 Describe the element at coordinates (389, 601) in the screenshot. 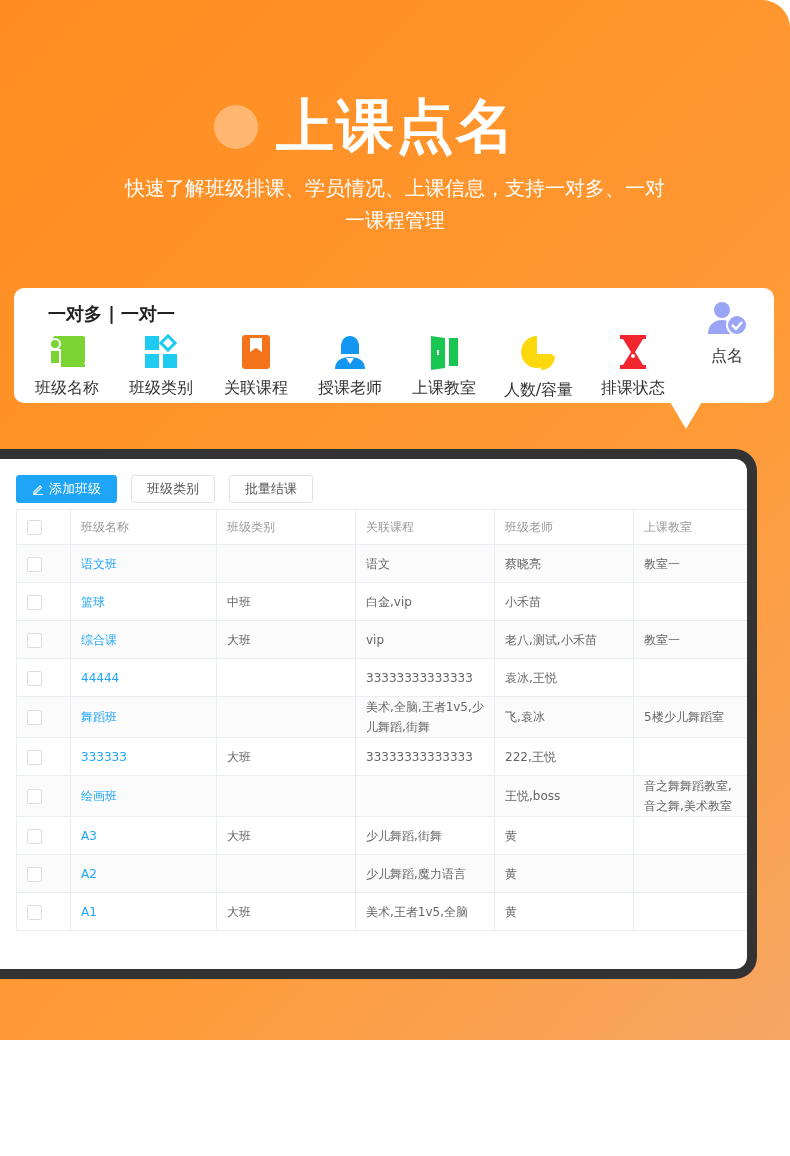

I see `table-cell: 白金,vip` at that location.